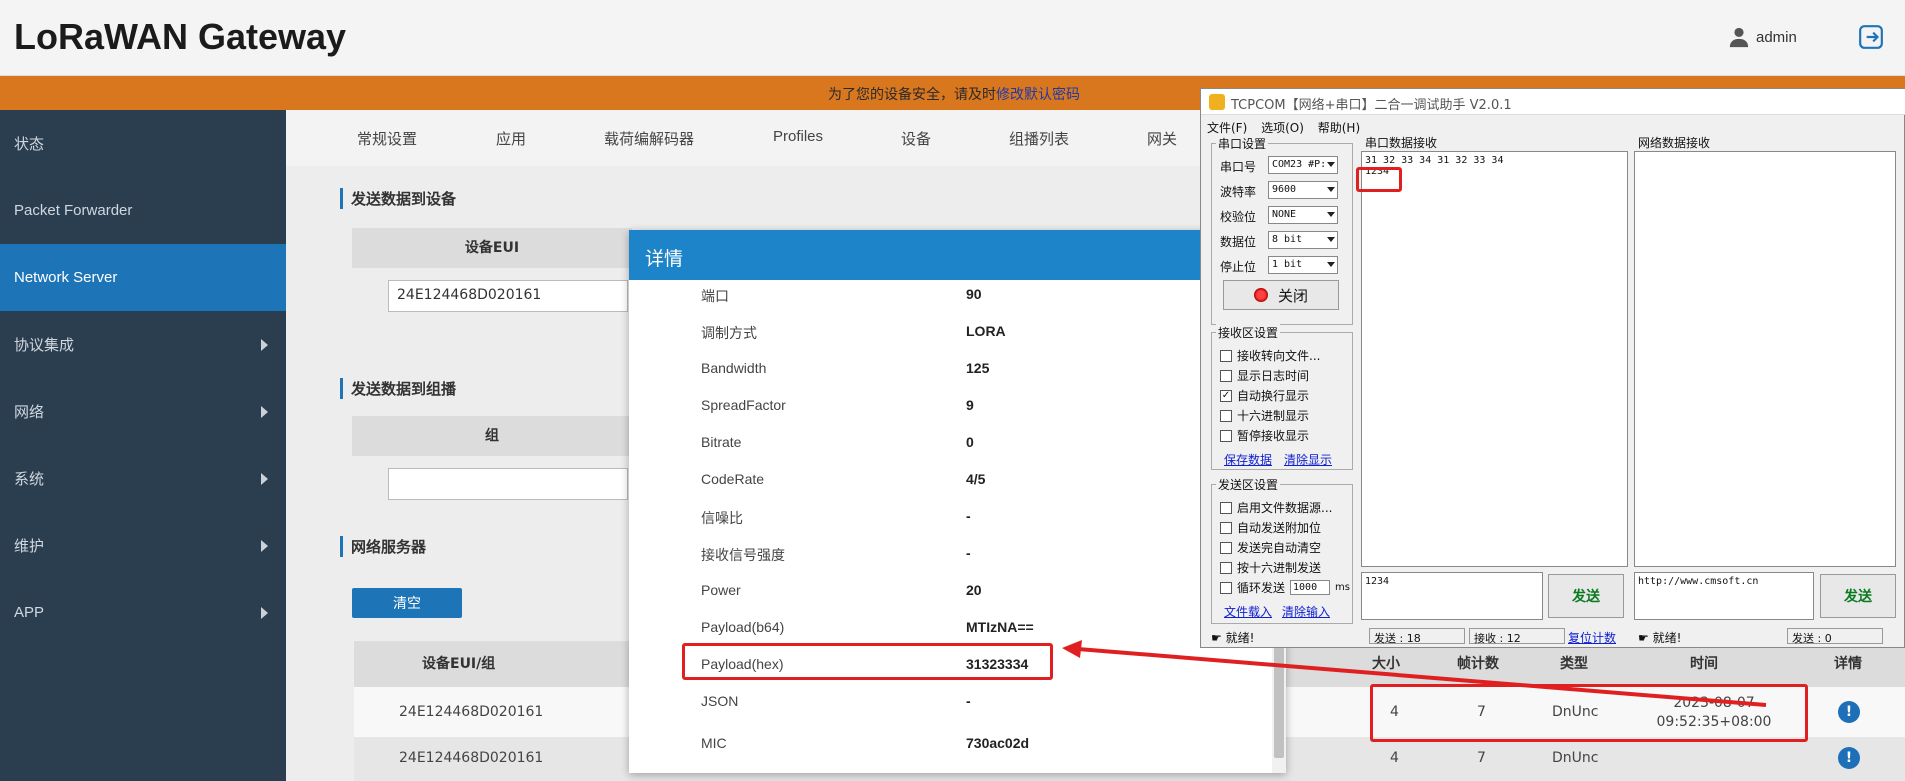 The width and height of the screenshot is (1905, 781). Describe the element at coordinates (1434, 160) in the screenshot. I see `serial-recv-line: 31 32 33 34 31 32 33 34` at that location.